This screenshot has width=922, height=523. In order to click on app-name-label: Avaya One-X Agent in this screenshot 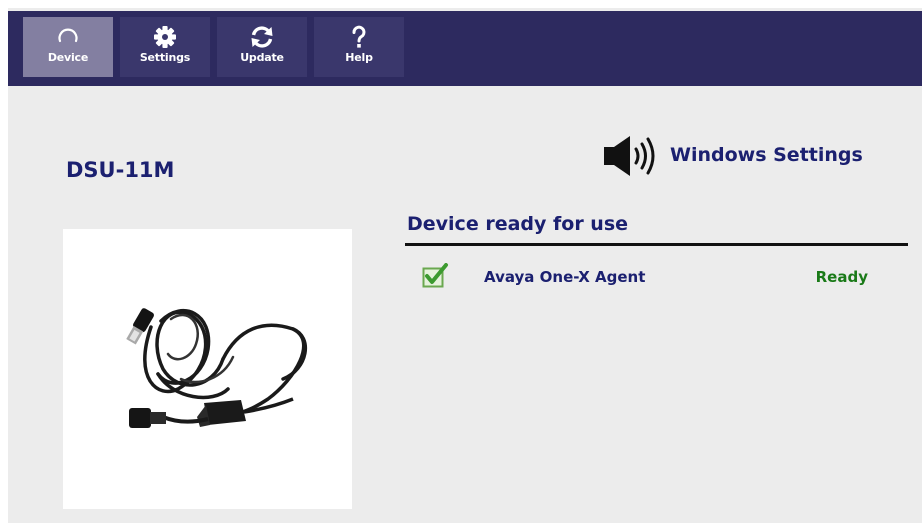, I will do `click(565, 277)`.